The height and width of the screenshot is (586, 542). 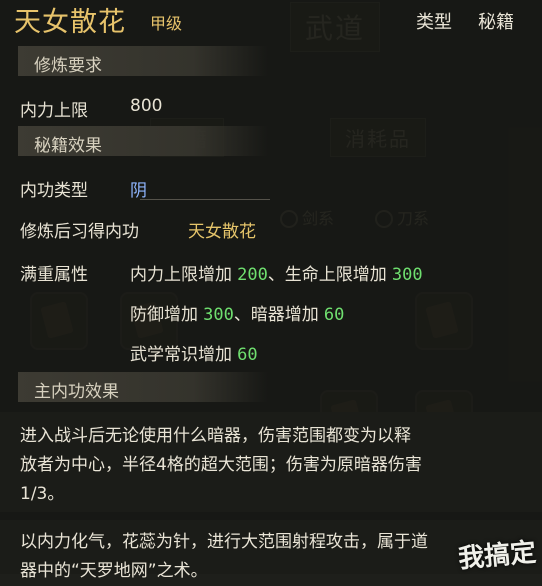 I want to click on lore-line: 器中的“天罗地网”之术。, so click(x=114, y=571).